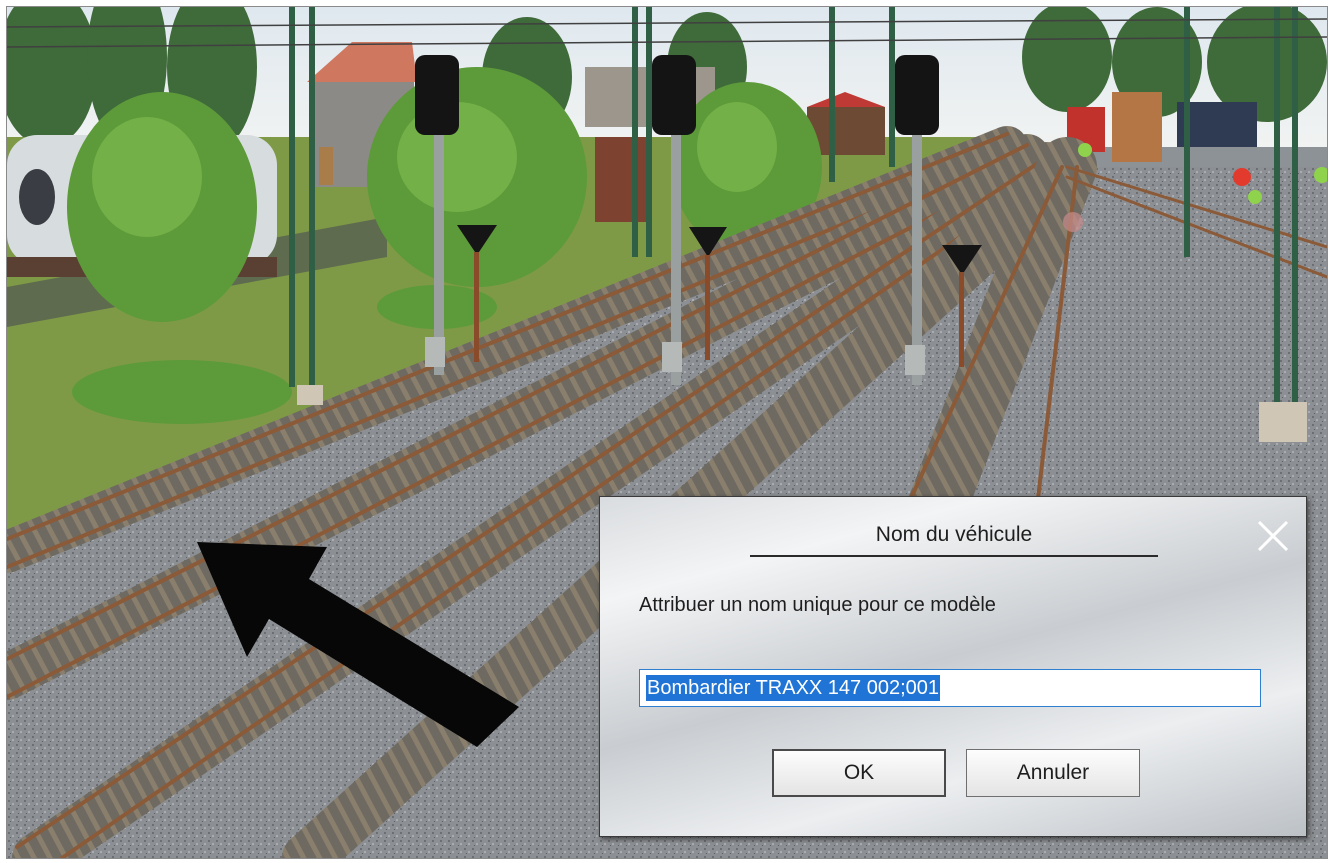 The image size is (1332, 863). Describe the element at coordinates (817, 605) in the screenshot. I see `dialog-message: Attribuer un nom unique pour ce modèle` at that location.